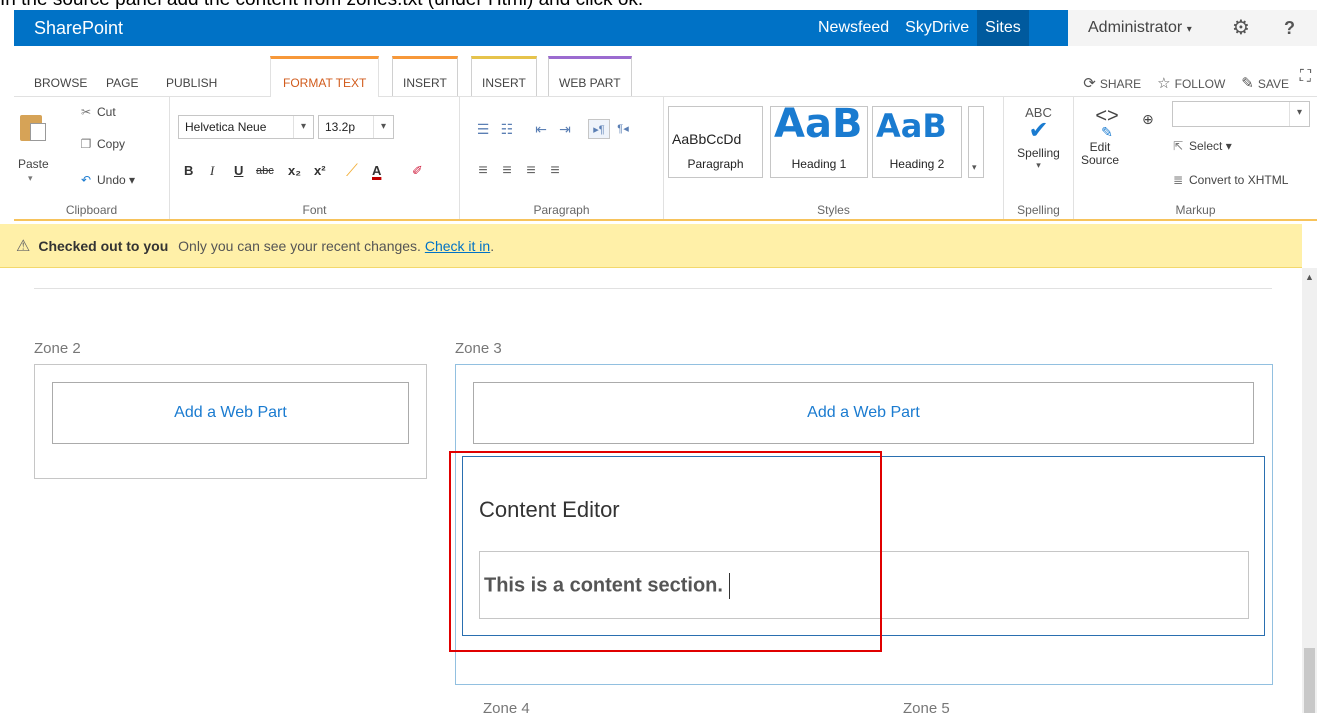 The height and width of the screenshot is (713, 1317). I want to click on undo-label: Undo, so click(111, 180).